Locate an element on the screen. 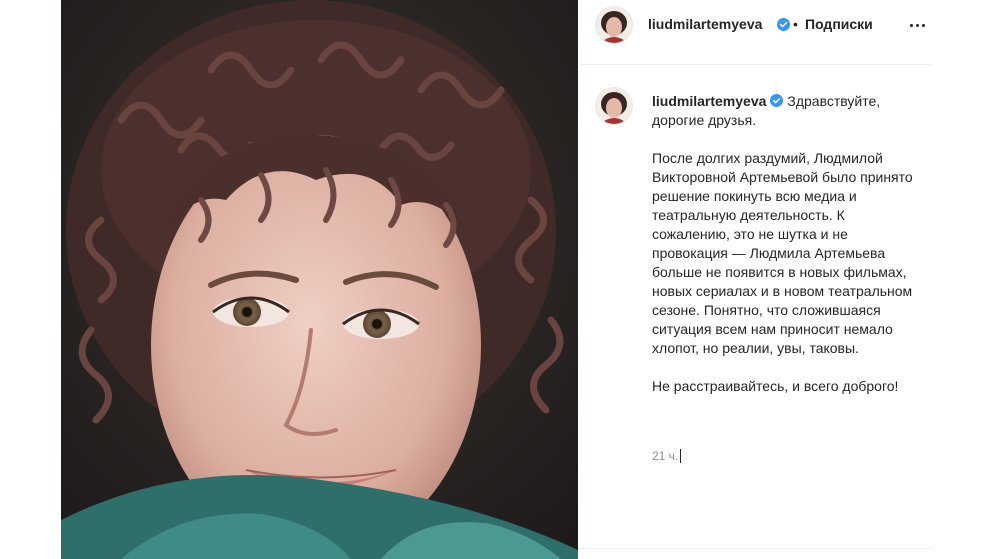  caption-username: liudmilartemyeva is located at coordinates (709, 101).